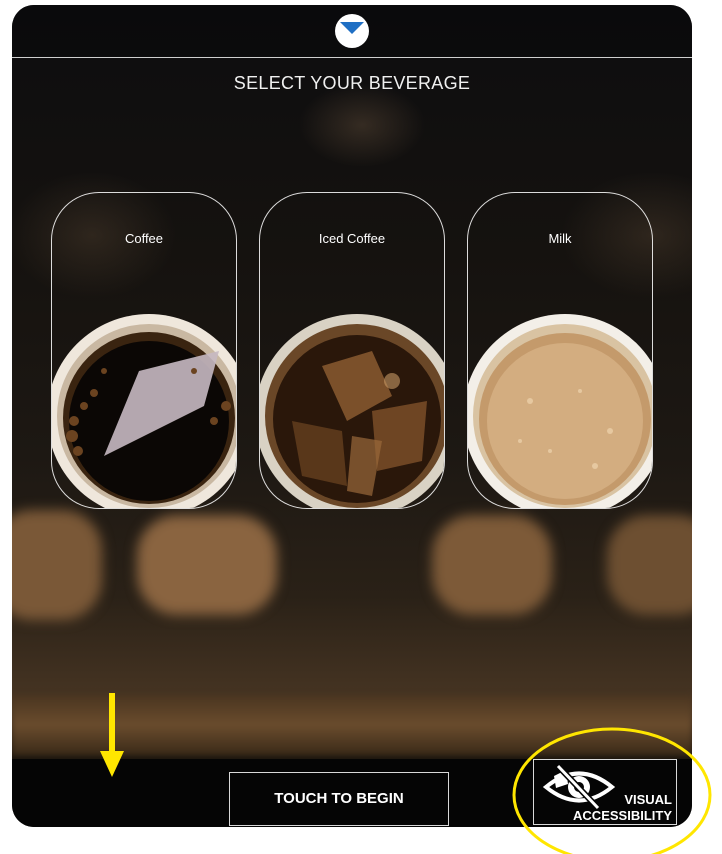  What do you see at coordinates (144, 411) in the screenshot?
I see `coffee-cup-image` at bounding box center [144, 411].